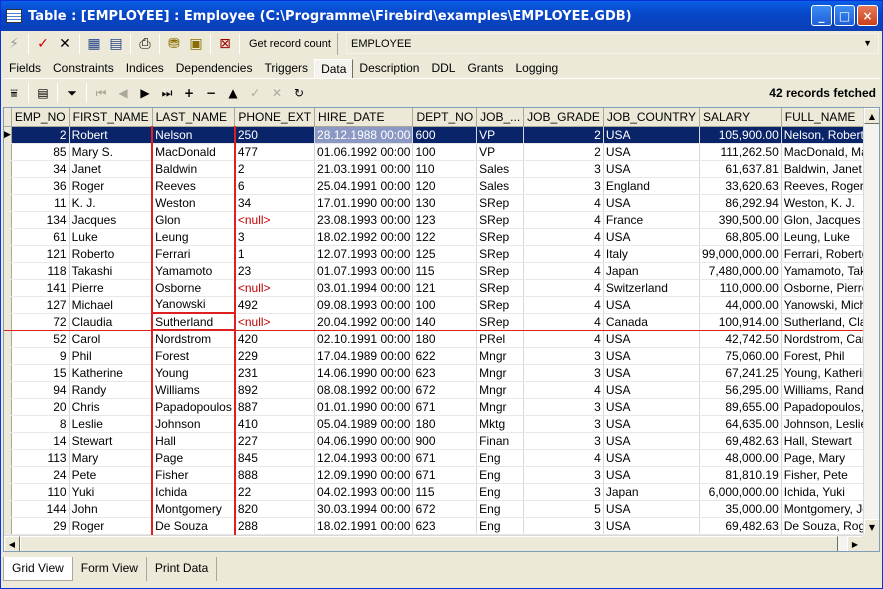  Describe the element at coordinates (536, 68) in the screenshot. I see `tab-logging: Logging` at that location.